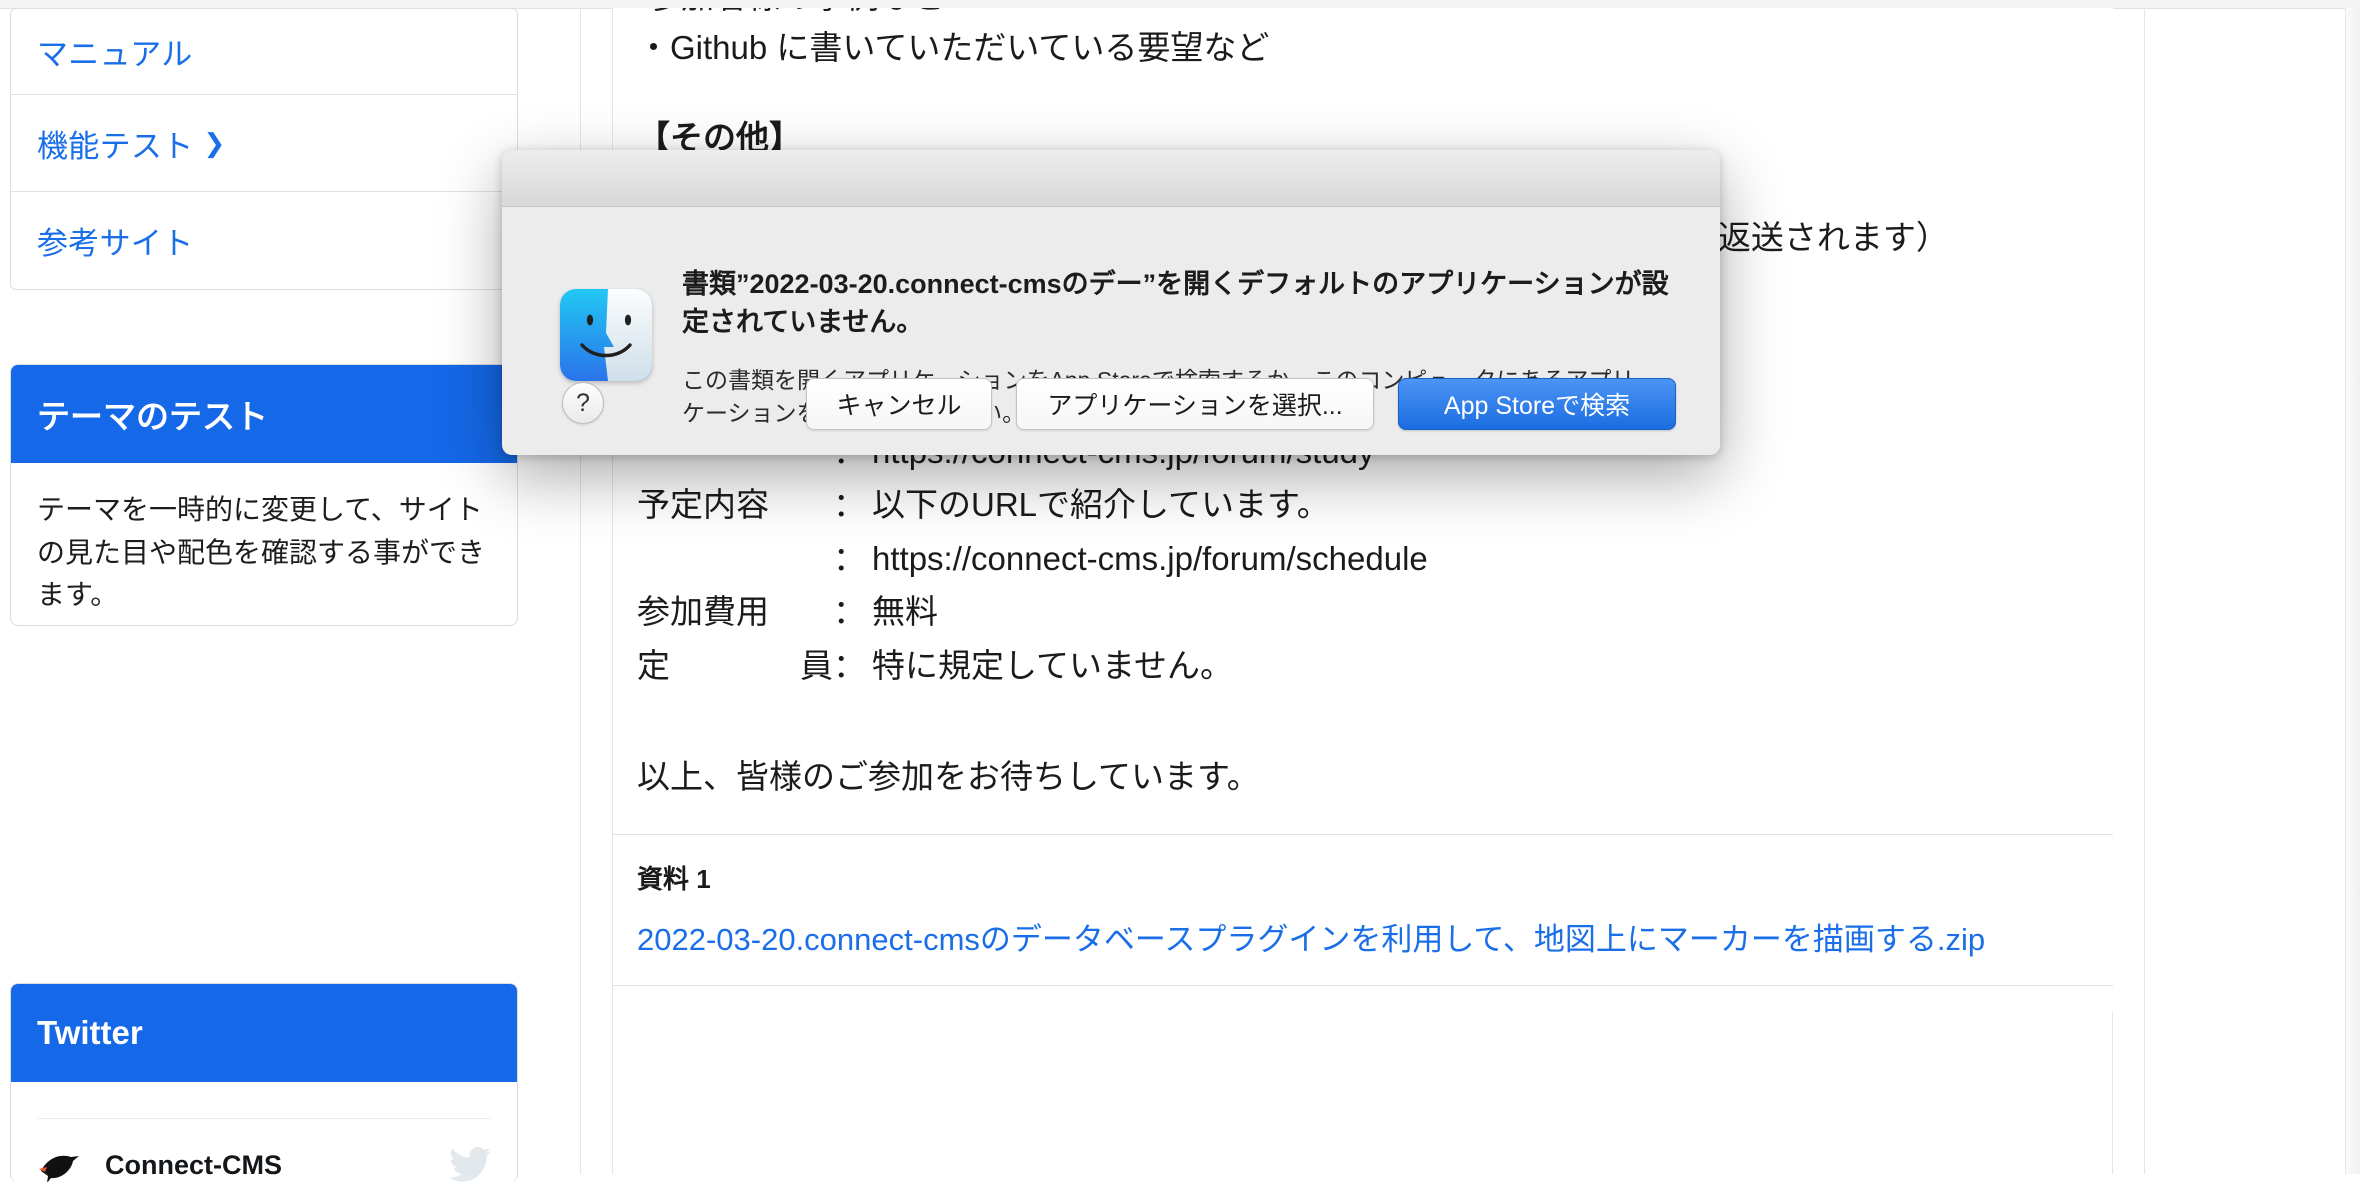  I want to click on info-label: 定 員, so click(735, 665).